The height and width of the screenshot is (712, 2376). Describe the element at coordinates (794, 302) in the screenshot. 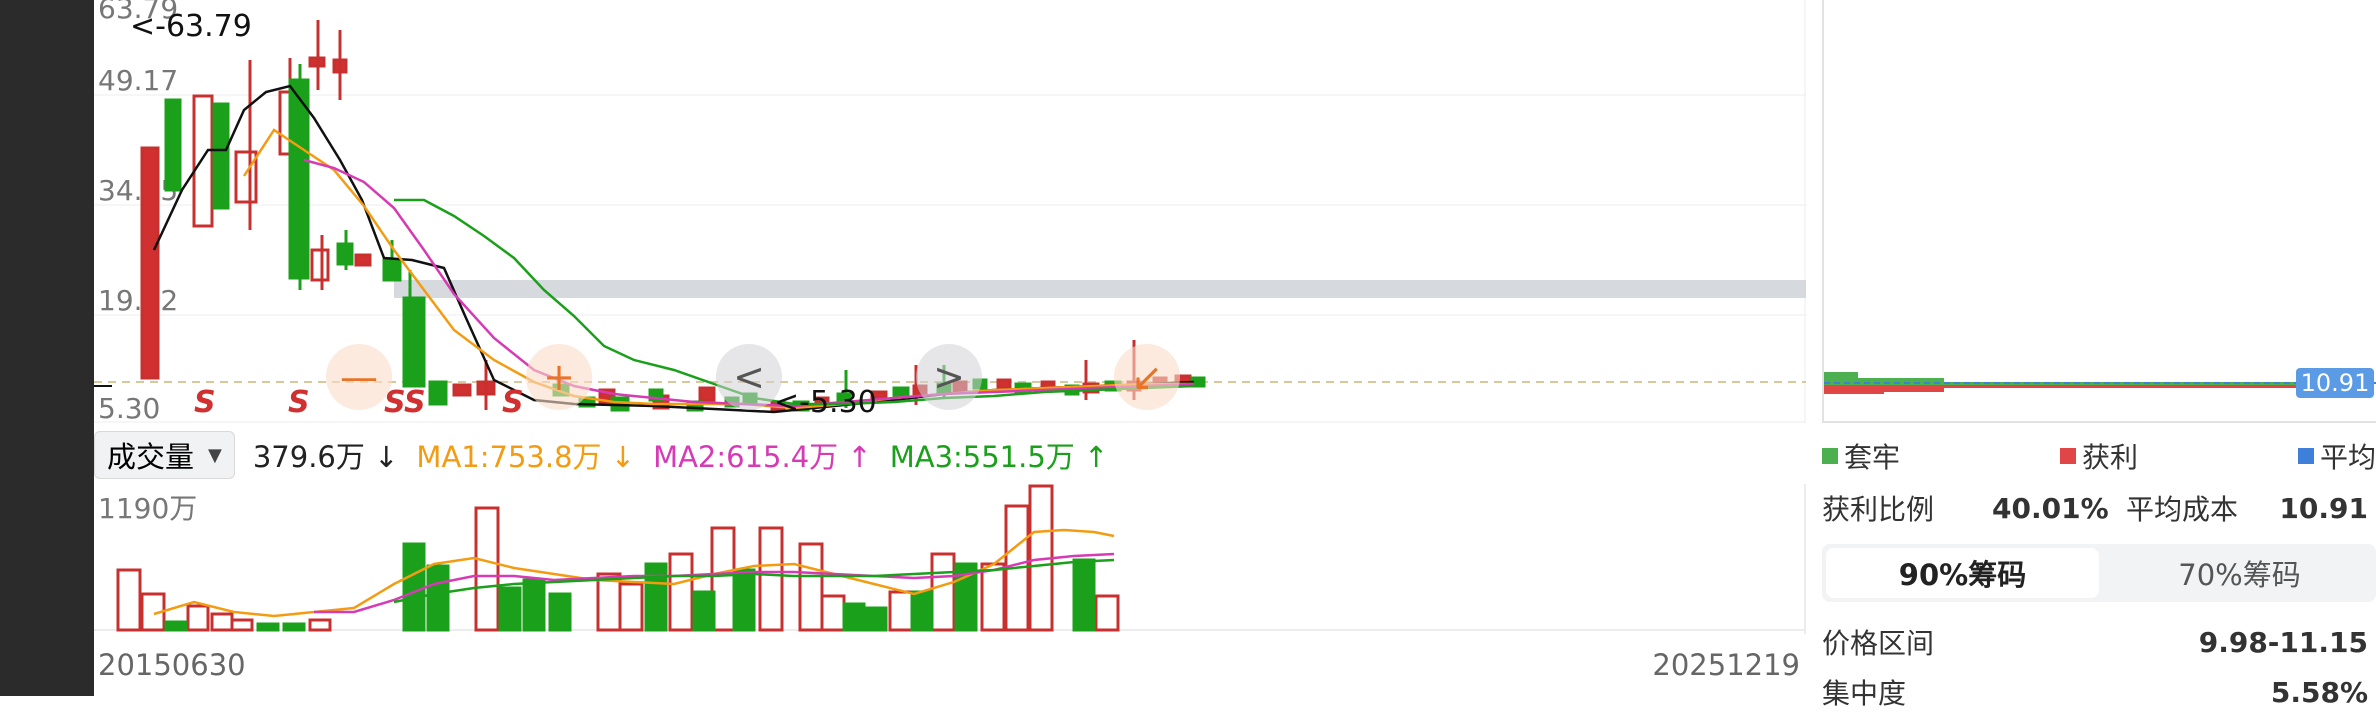

I see `ma-line-green` at that location.